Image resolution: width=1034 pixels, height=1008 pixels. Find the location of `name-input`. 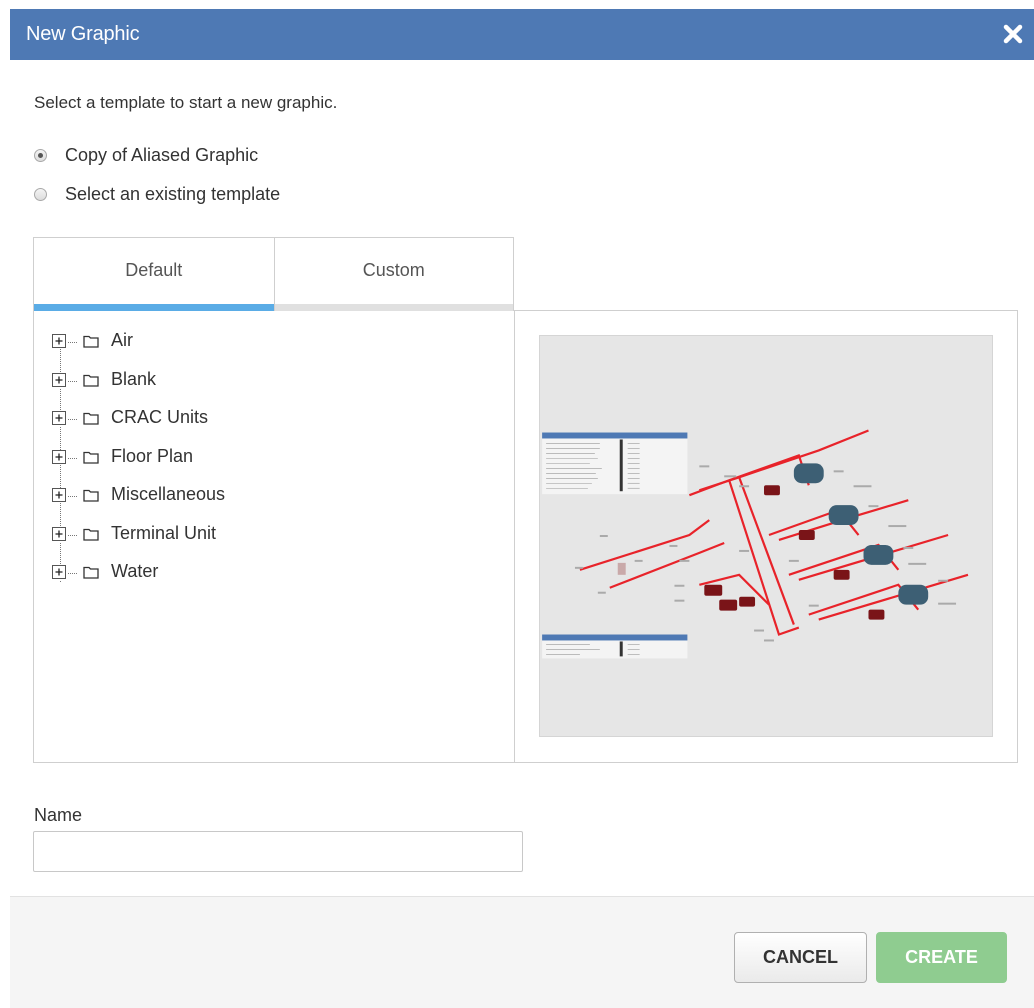

name-input is located at coordinates (278, 851).